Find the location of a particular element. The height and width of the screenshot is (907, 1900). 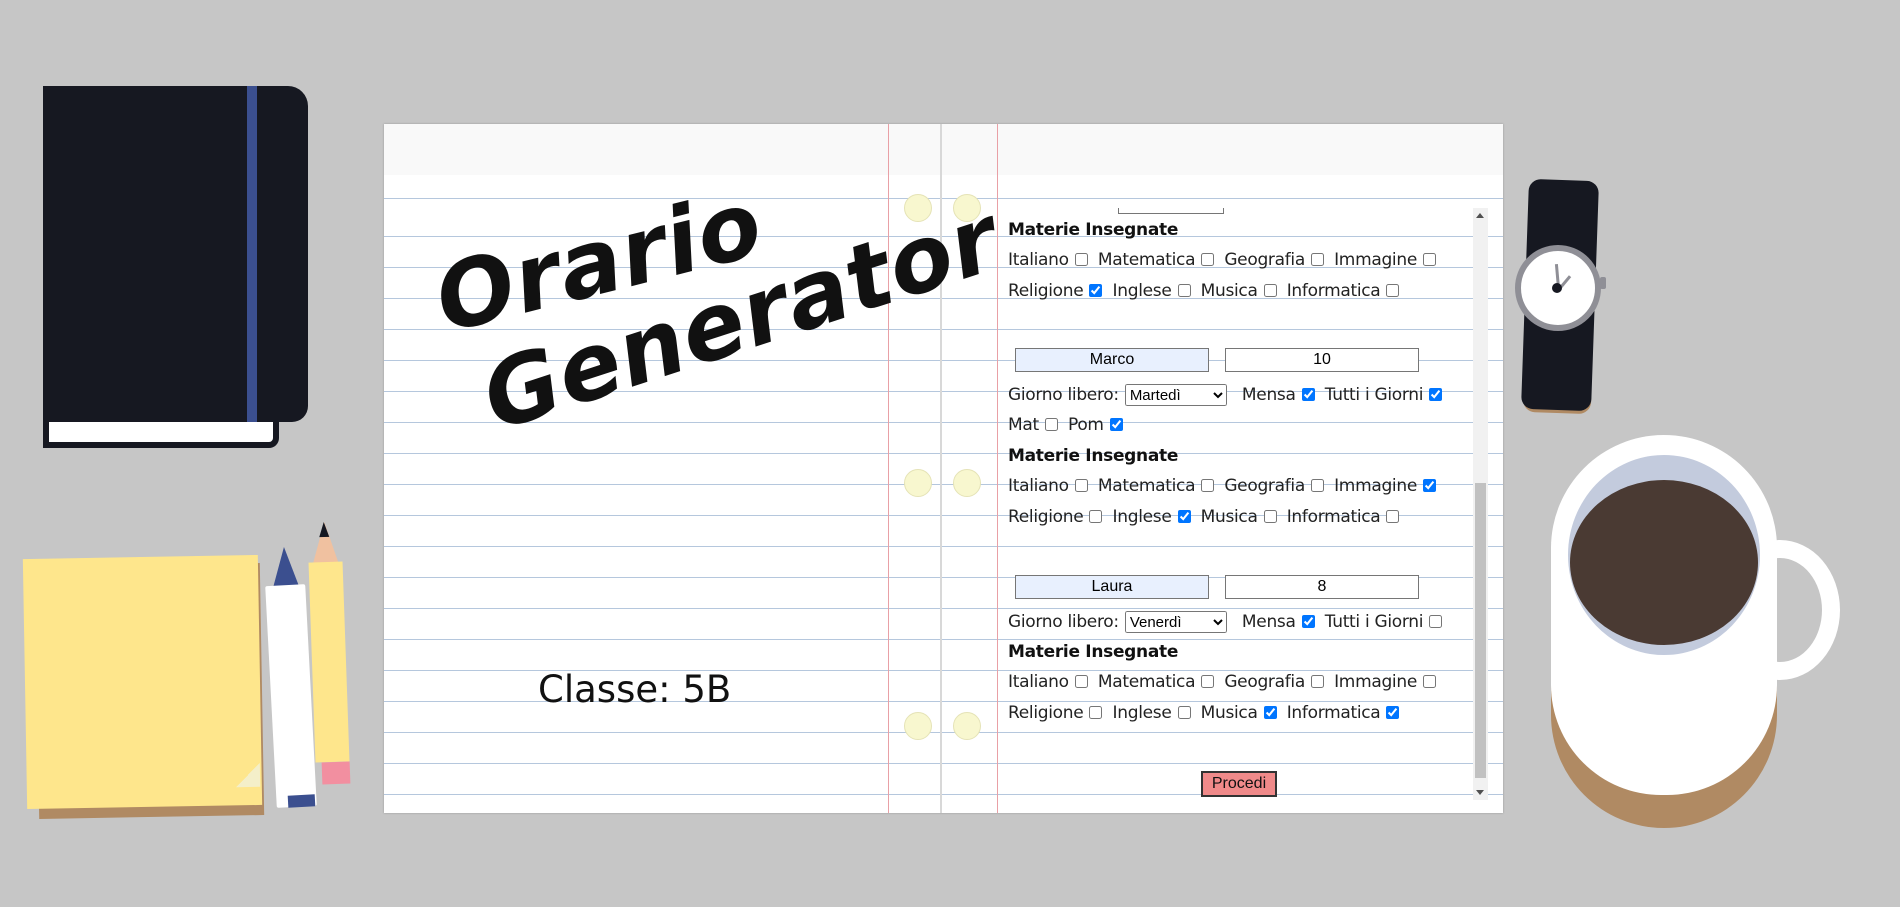

pen-tip is located at coordinates (285, 567).